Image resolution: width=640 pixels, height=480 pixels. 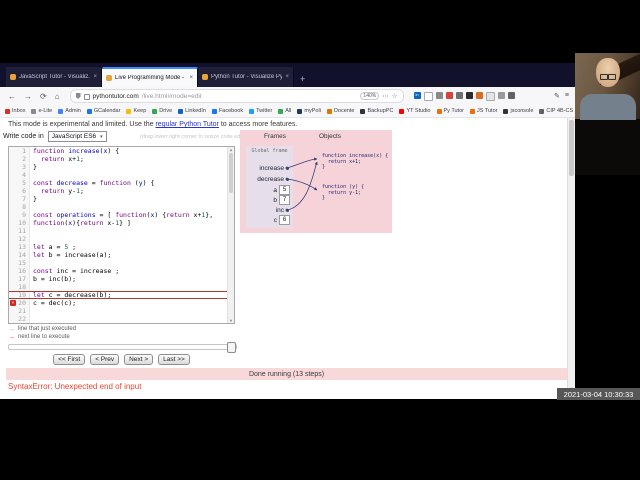 What do you see at coordinates (105, 359) in the screenshot?
I see `step-button: < Prev` at bounding box center [105, 359].